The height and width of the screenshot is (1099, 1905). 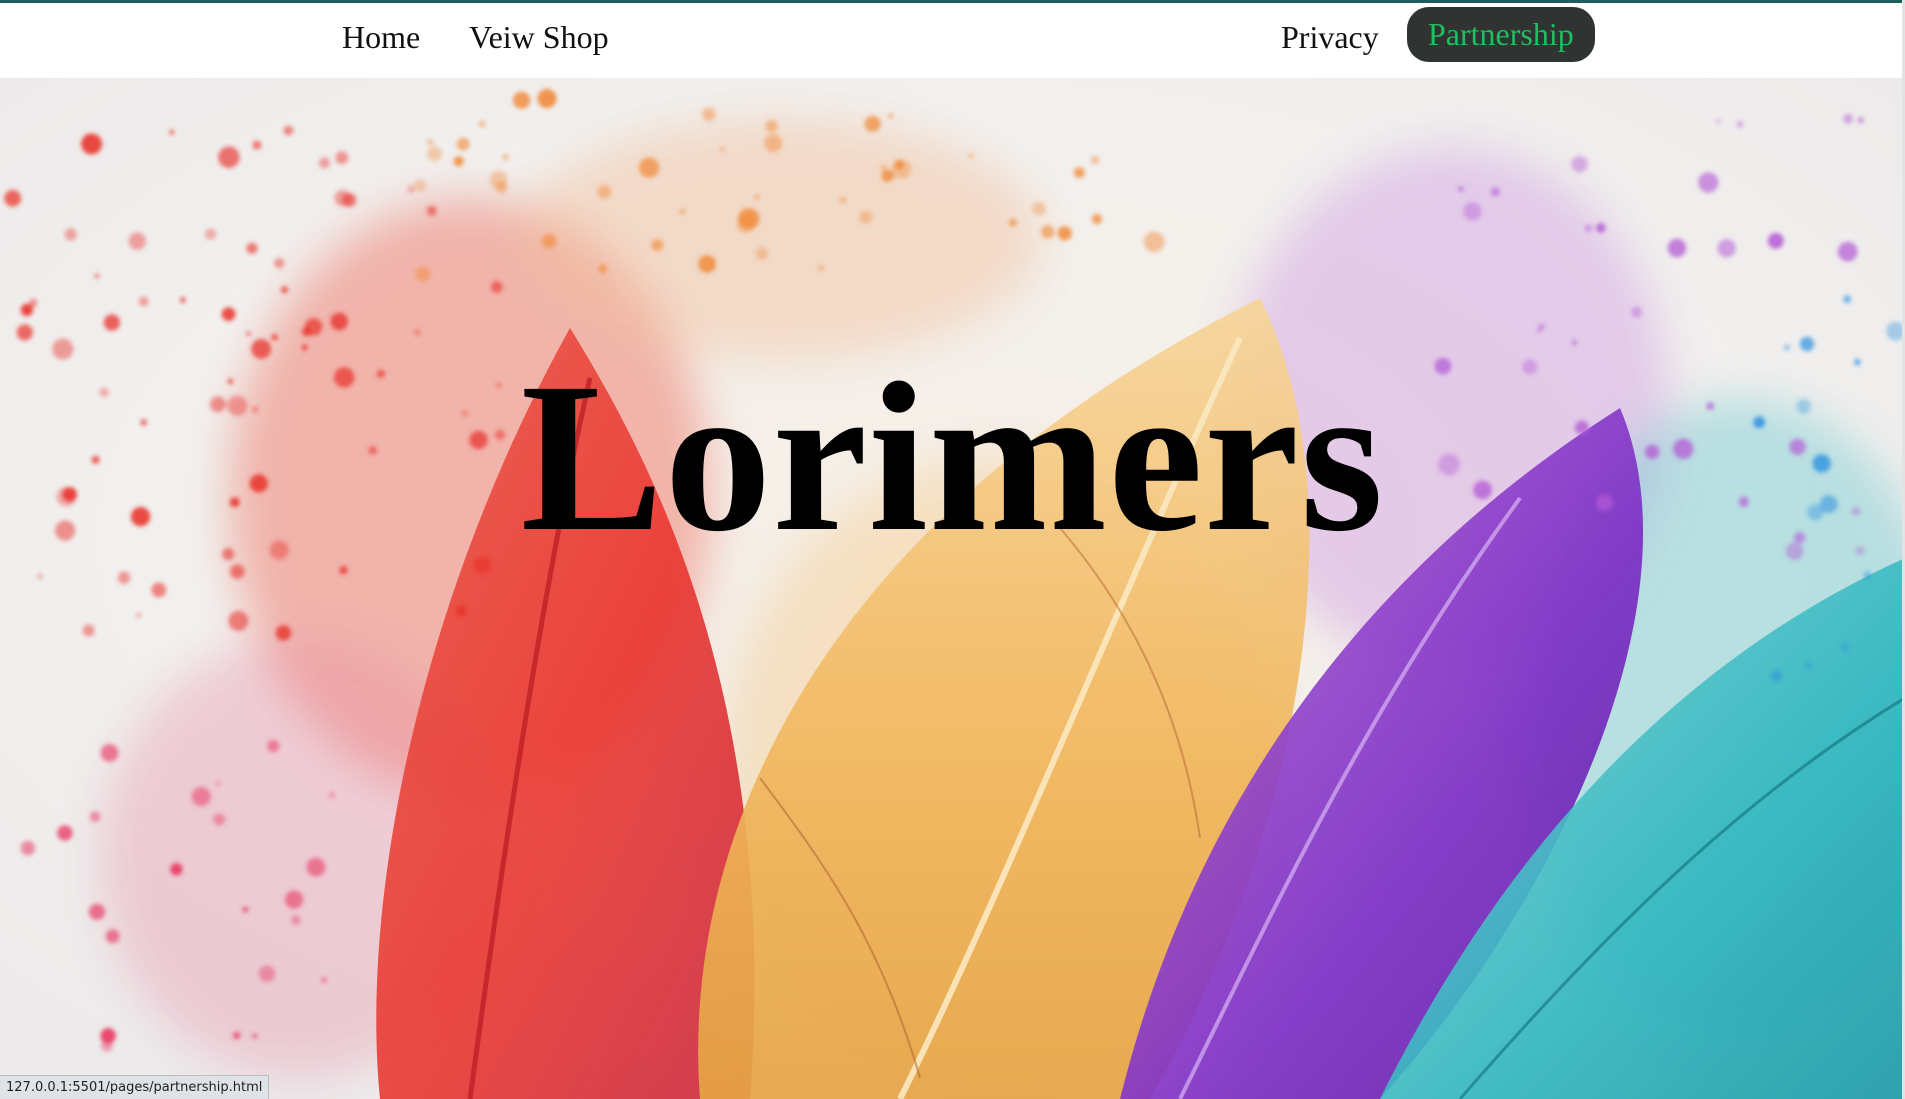 What do you see at coordinates (1330, 37) in the screenshot?
I see `nav-link-privacy: Privacy` at bounding box center [1330, 37].